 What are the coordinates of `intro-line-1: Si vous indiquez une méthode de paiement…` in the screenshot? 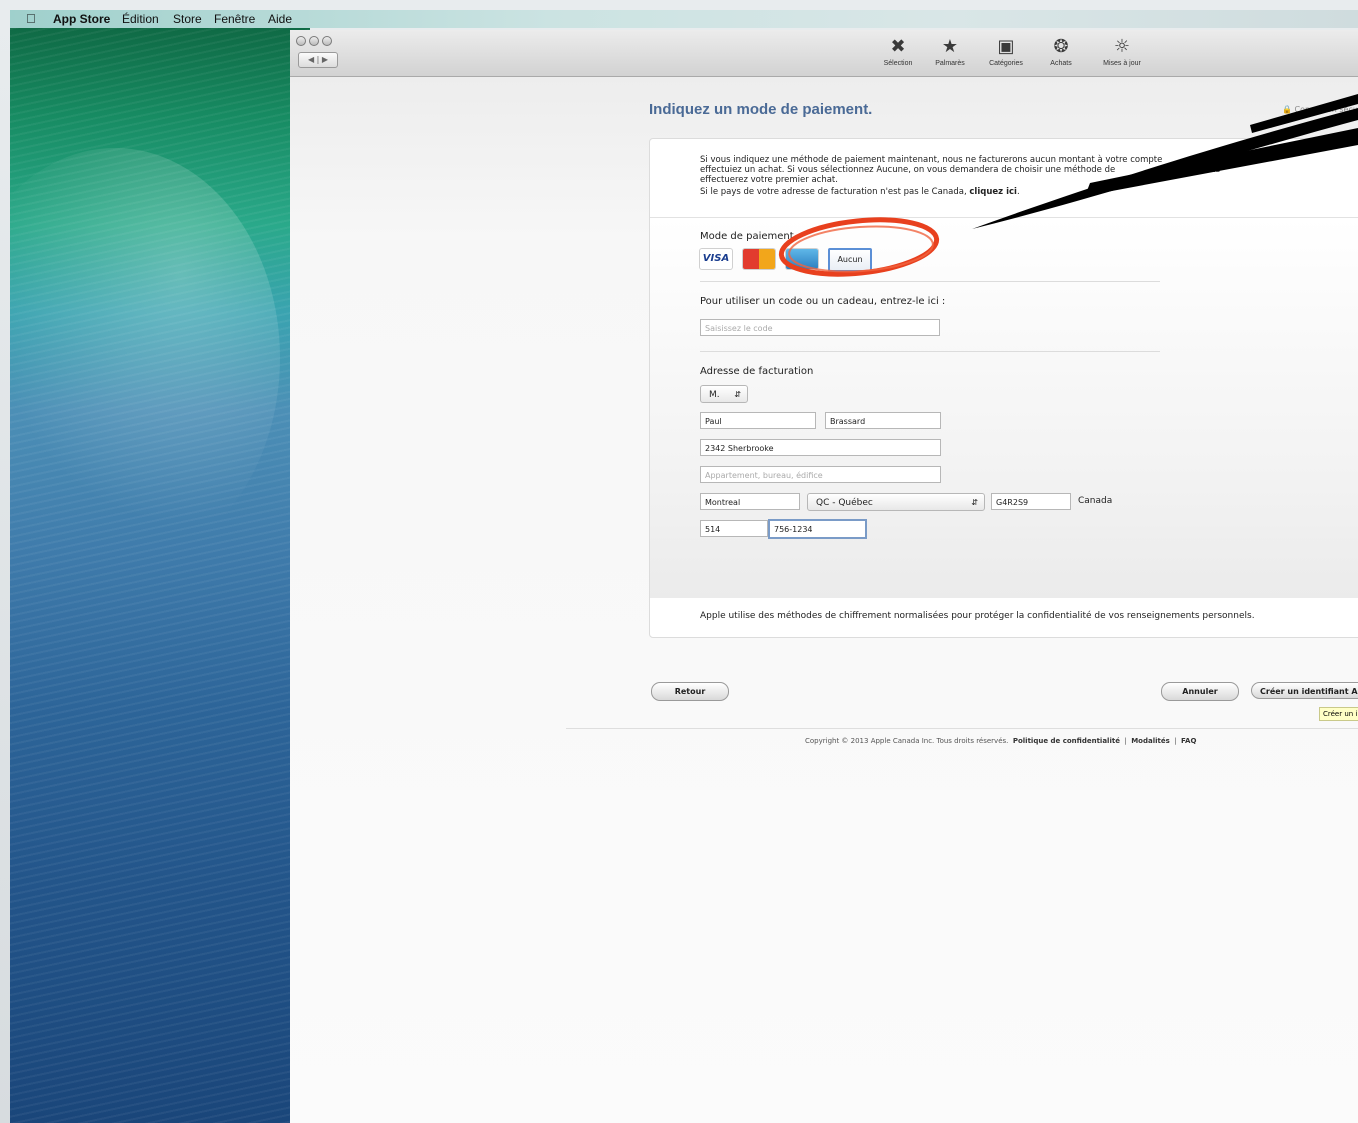 It's located at (931, 160).